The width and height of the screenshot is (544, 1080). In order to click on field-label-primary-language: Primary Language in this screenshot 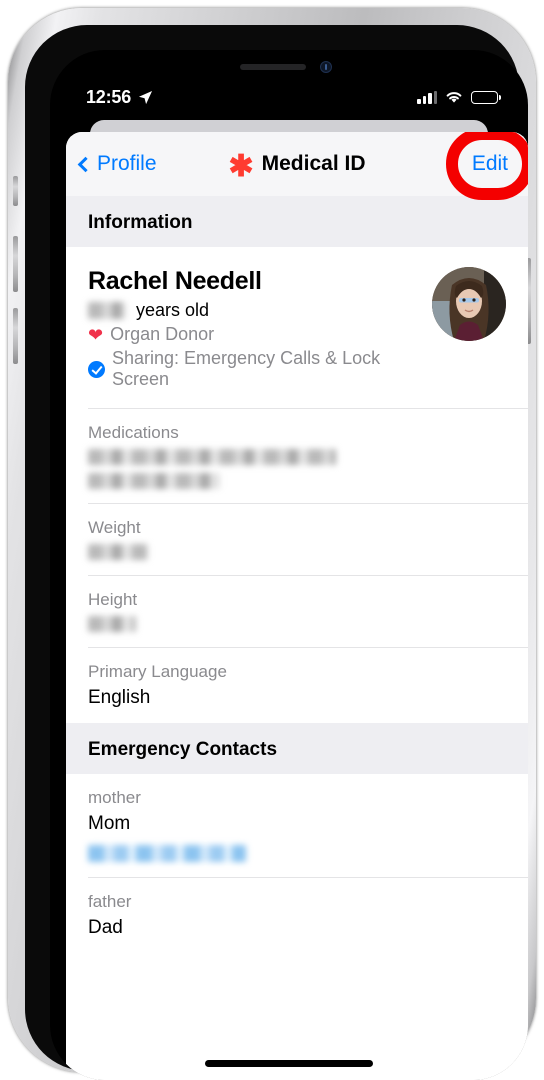, I will do `click(157, 671)`.